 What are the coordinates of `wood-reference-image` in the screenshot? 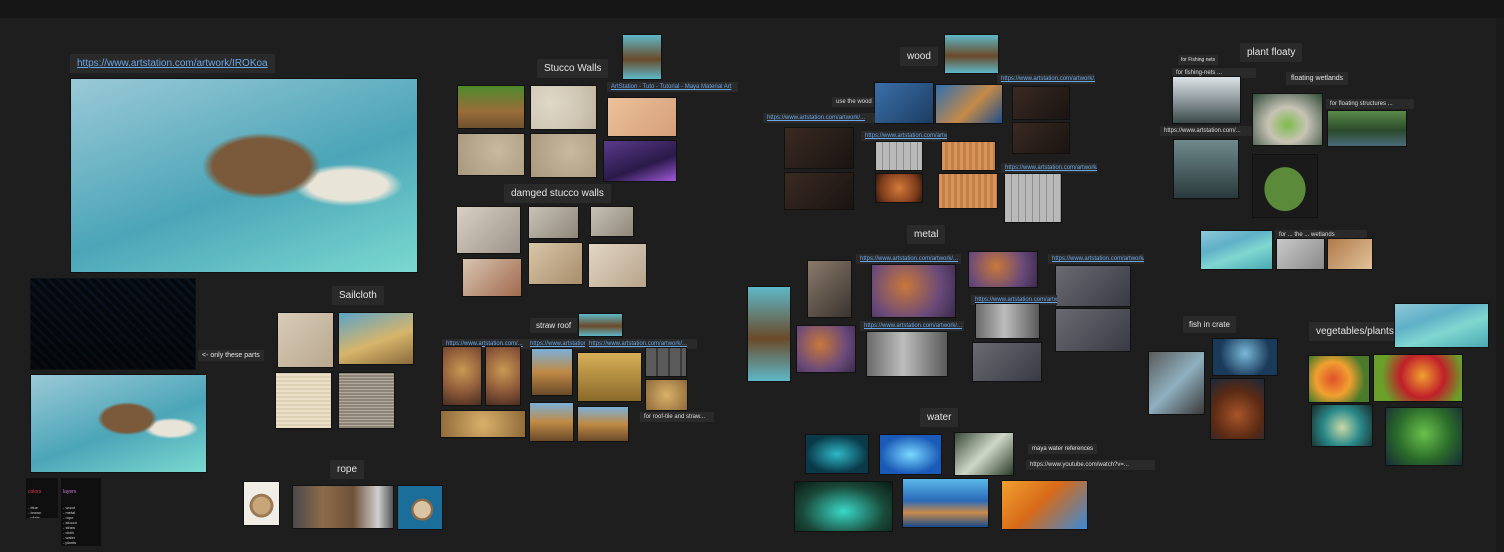 It's located at (971, 54).